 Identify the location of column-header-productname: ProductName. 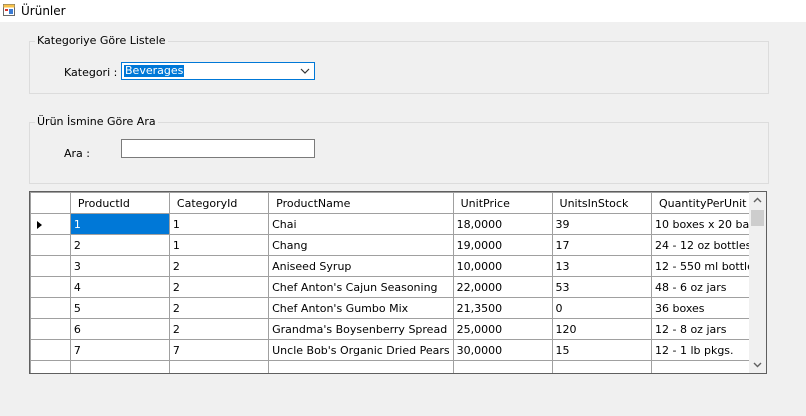
(361, 203).